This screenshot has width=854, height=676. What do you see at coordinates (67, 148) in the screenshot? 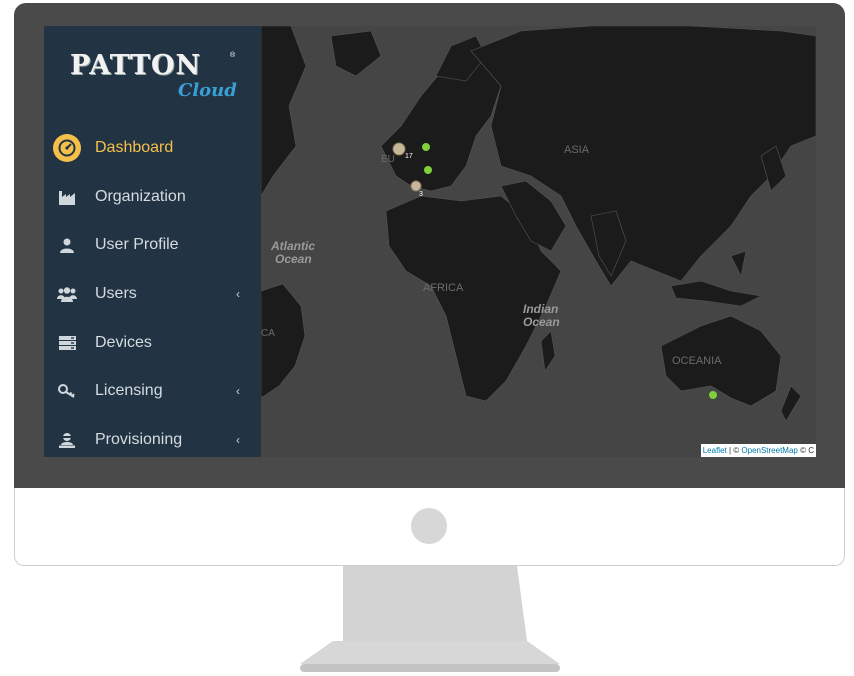
I see `dashboard-icon` at bounding box center [67, 148].